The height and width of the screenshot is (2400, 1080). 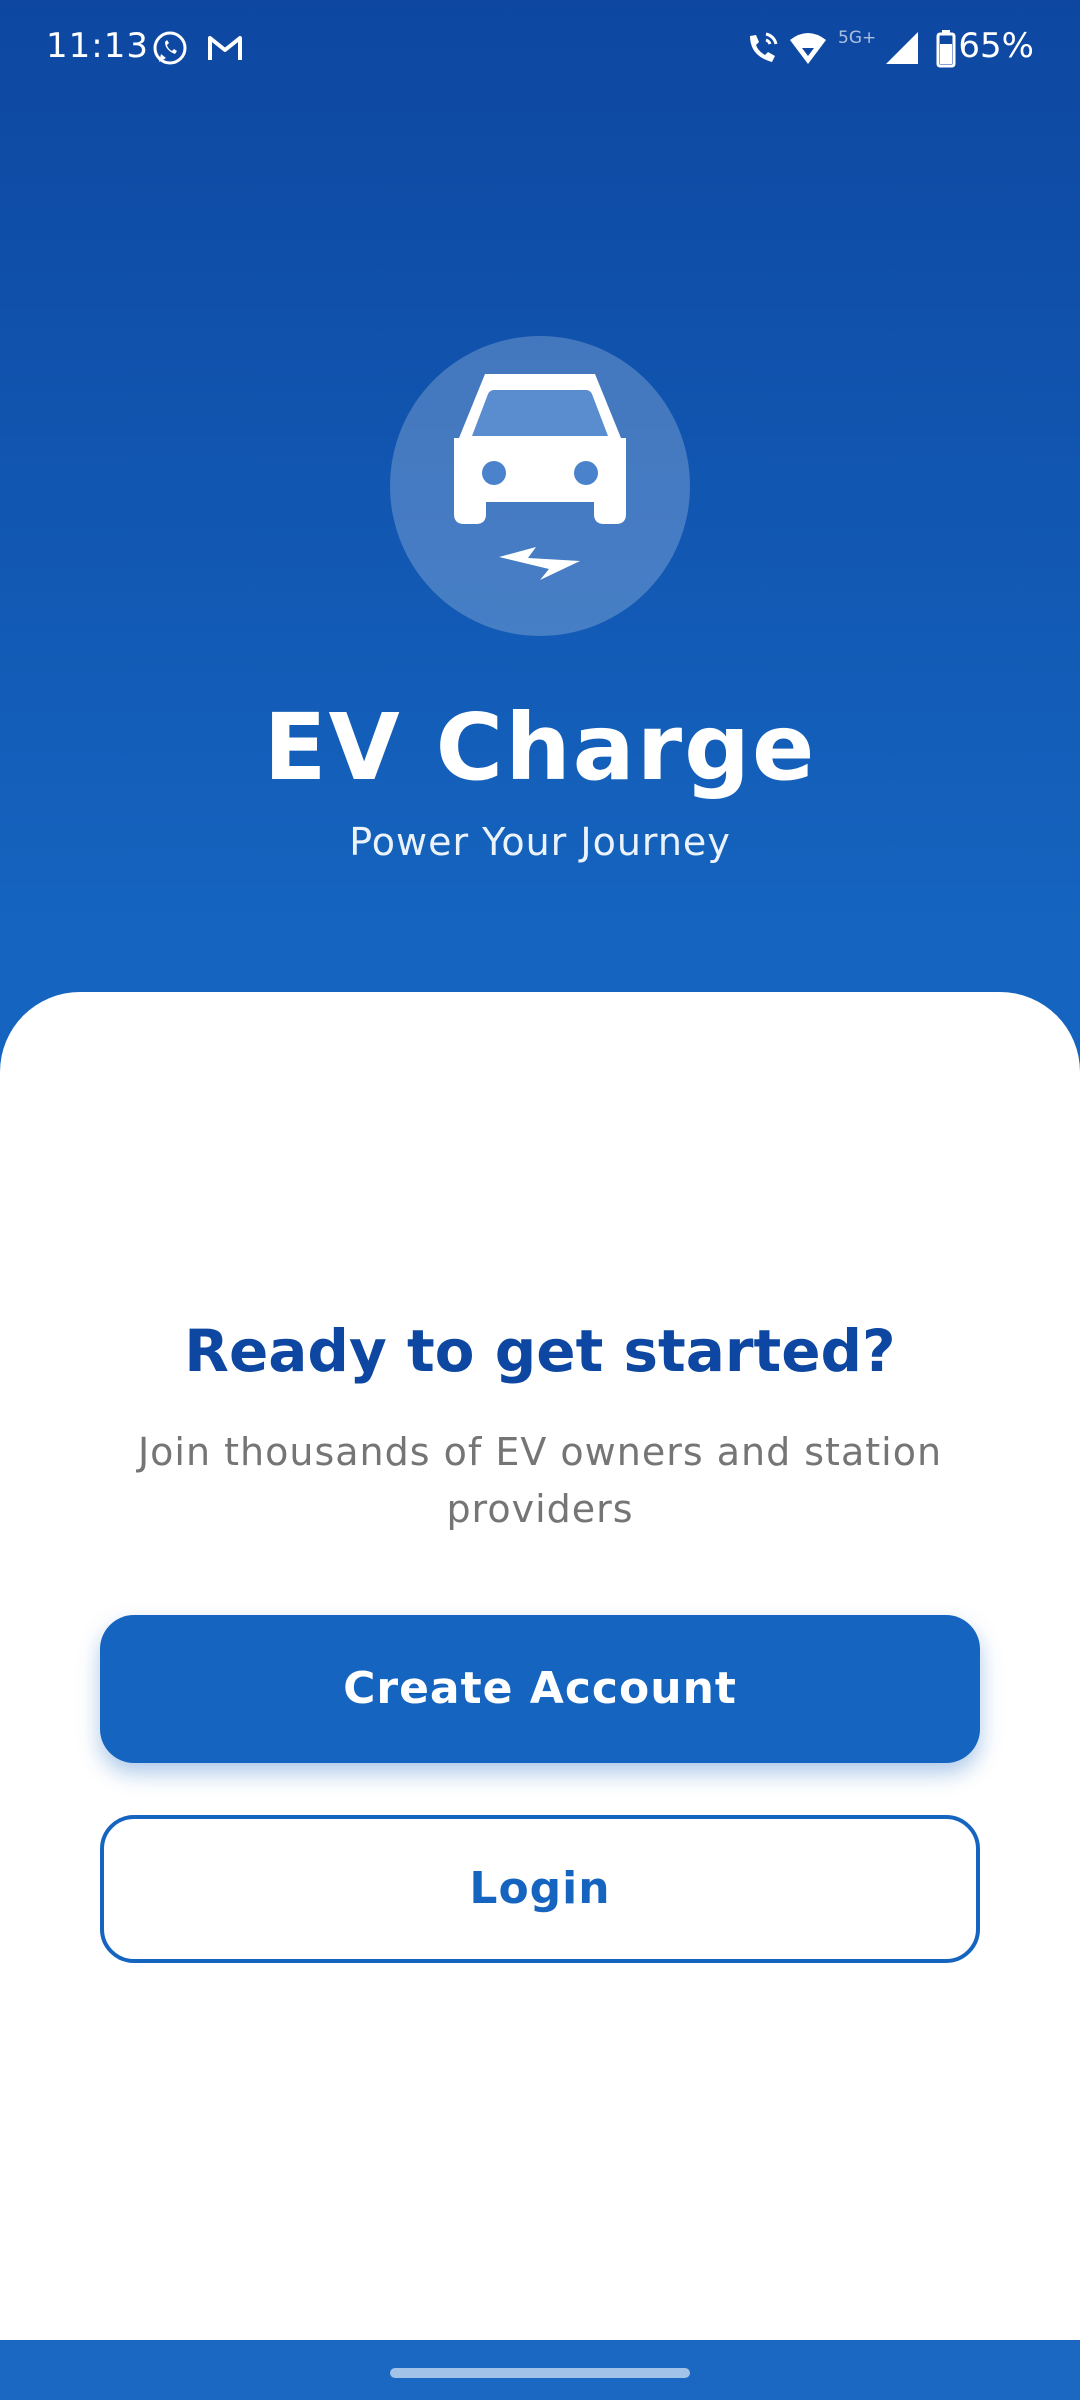 What do you see at coordinates (808, 48) in the screenshot?
I see `wifi-icon` at bounding box center [808, 48].